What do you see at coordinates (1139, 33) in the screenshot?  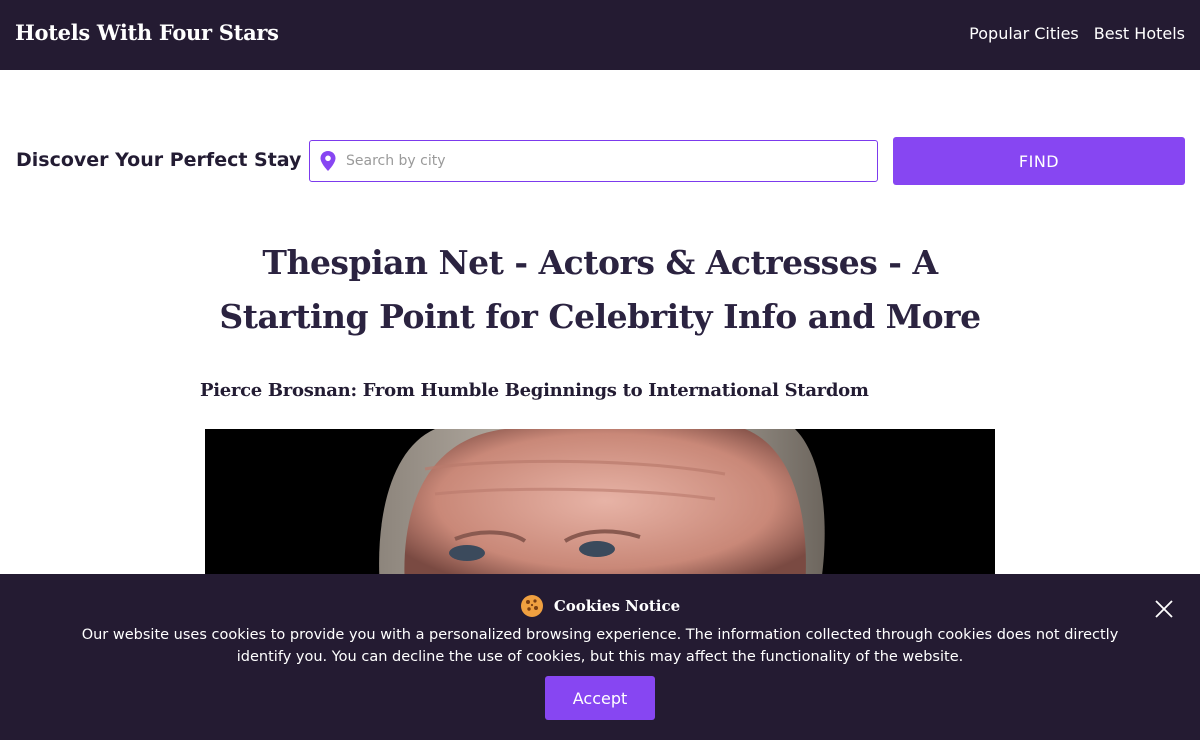 I see `nav-link-best-hotels: Best Hotels` at bounding box center [1139, 33].